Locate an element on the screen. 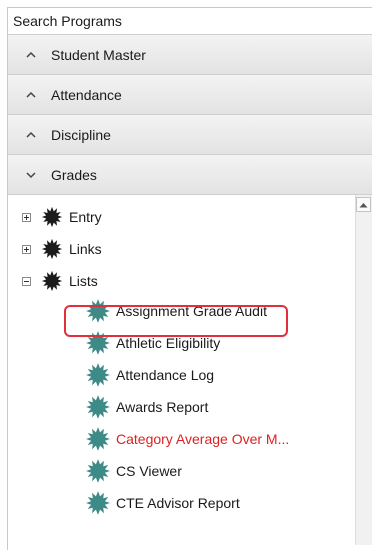 This screenshot has width=372, height=550. program-awards-report: Awards Report is located at coordinates (146, 407).